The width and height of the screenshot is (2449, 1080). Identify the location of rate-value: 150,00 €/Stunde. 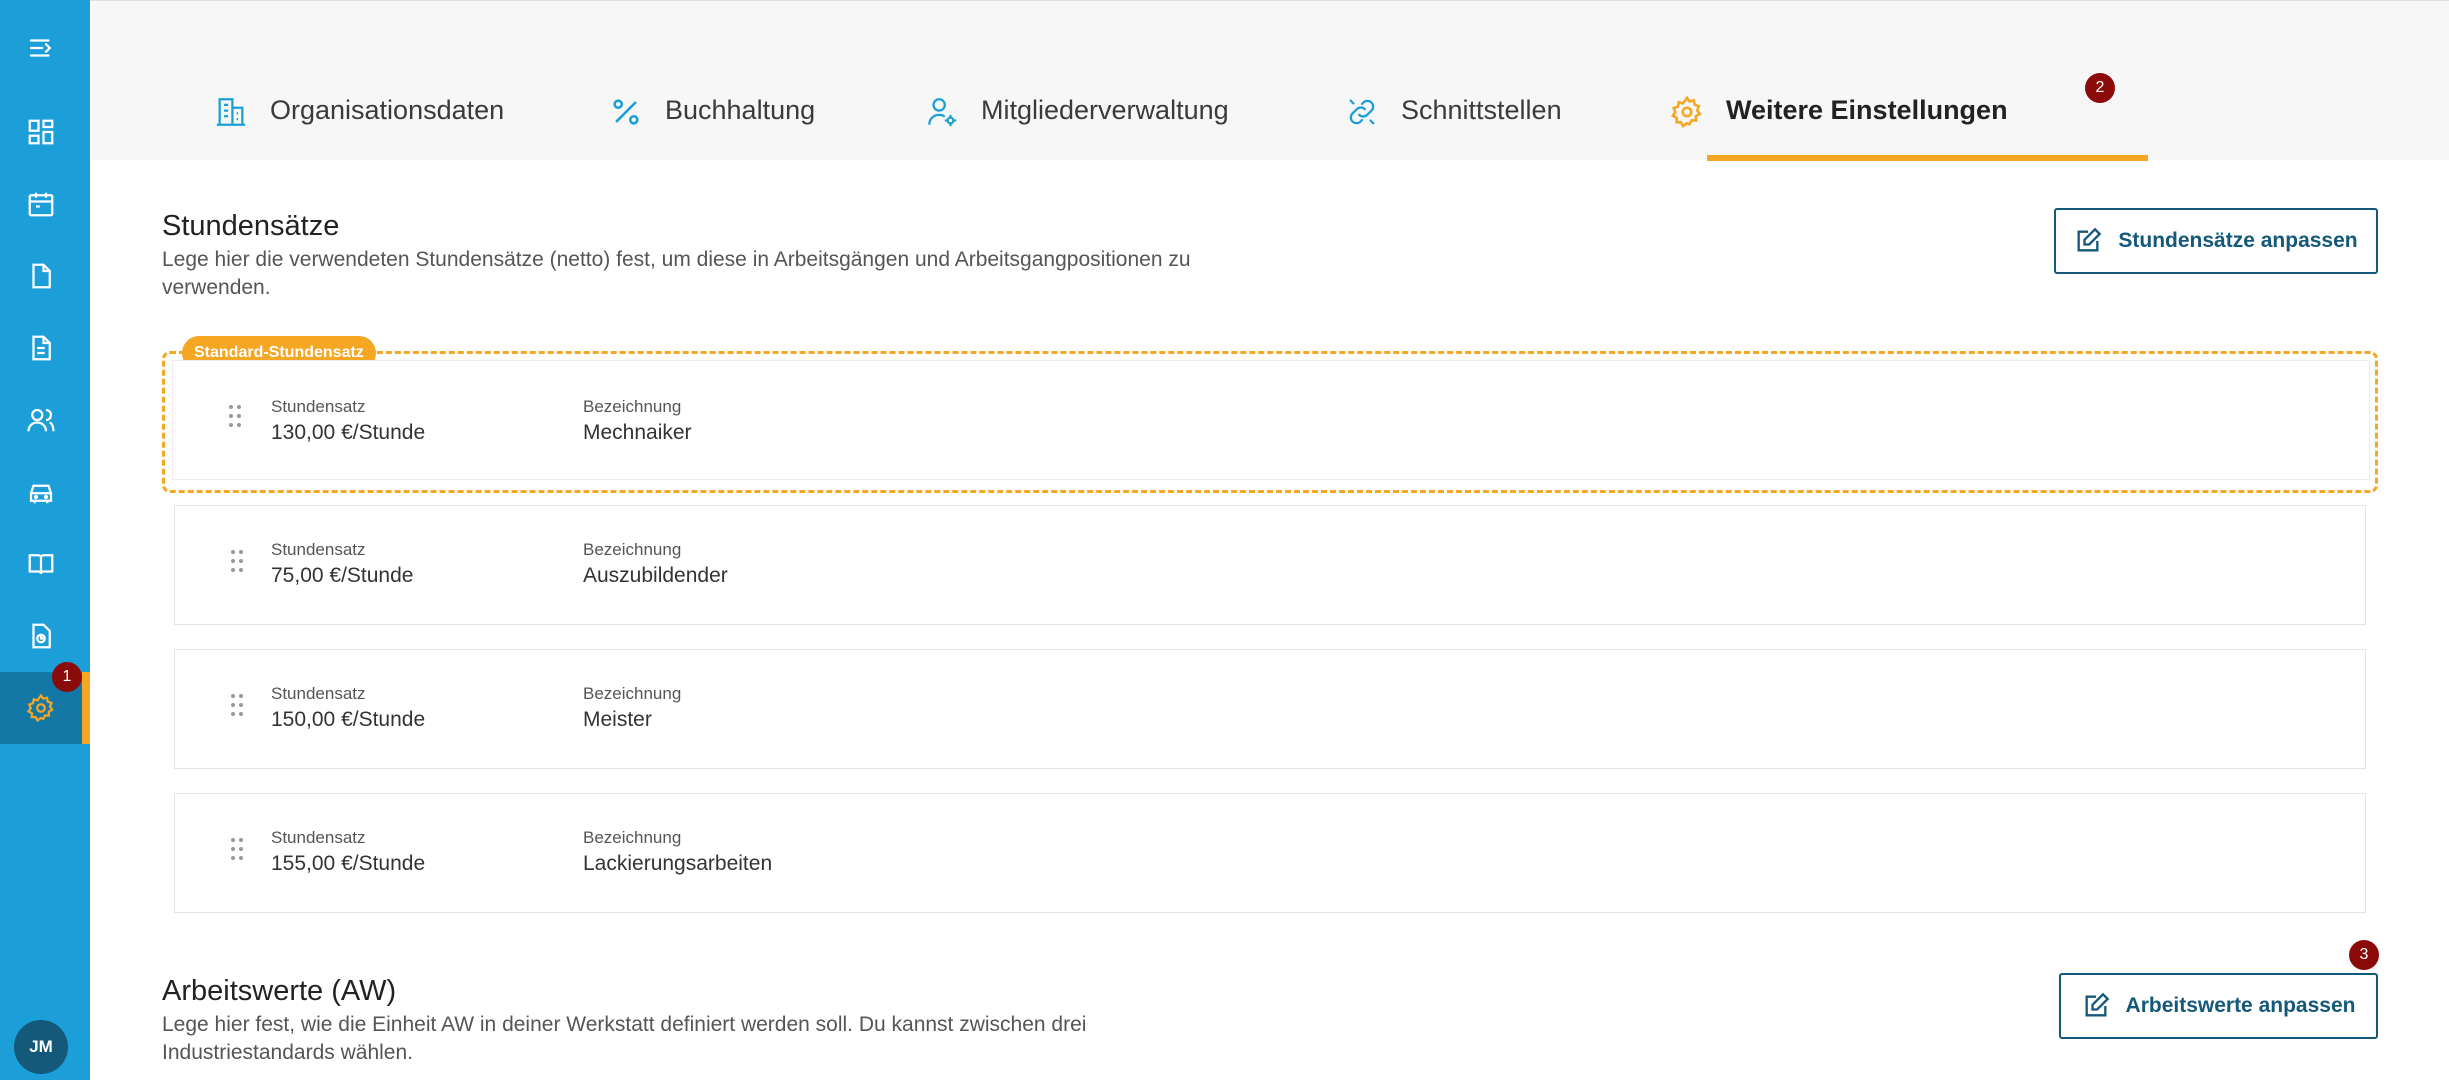
(348, 719).